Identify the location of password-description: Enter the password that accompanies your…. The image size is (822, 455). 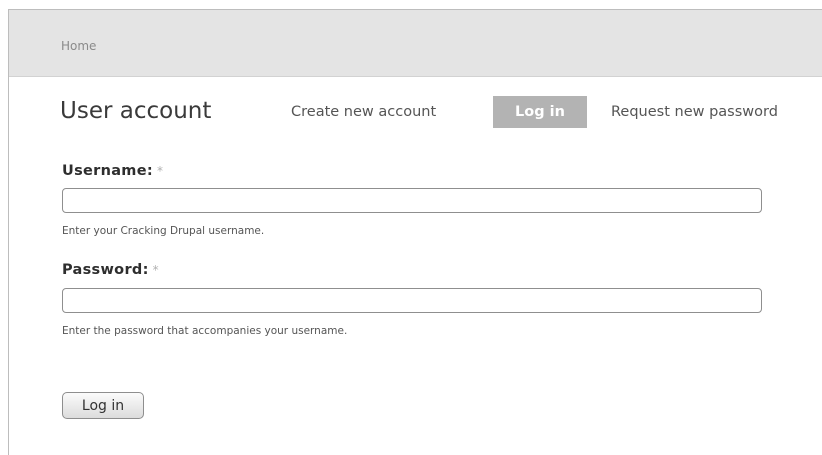
(205, 331).